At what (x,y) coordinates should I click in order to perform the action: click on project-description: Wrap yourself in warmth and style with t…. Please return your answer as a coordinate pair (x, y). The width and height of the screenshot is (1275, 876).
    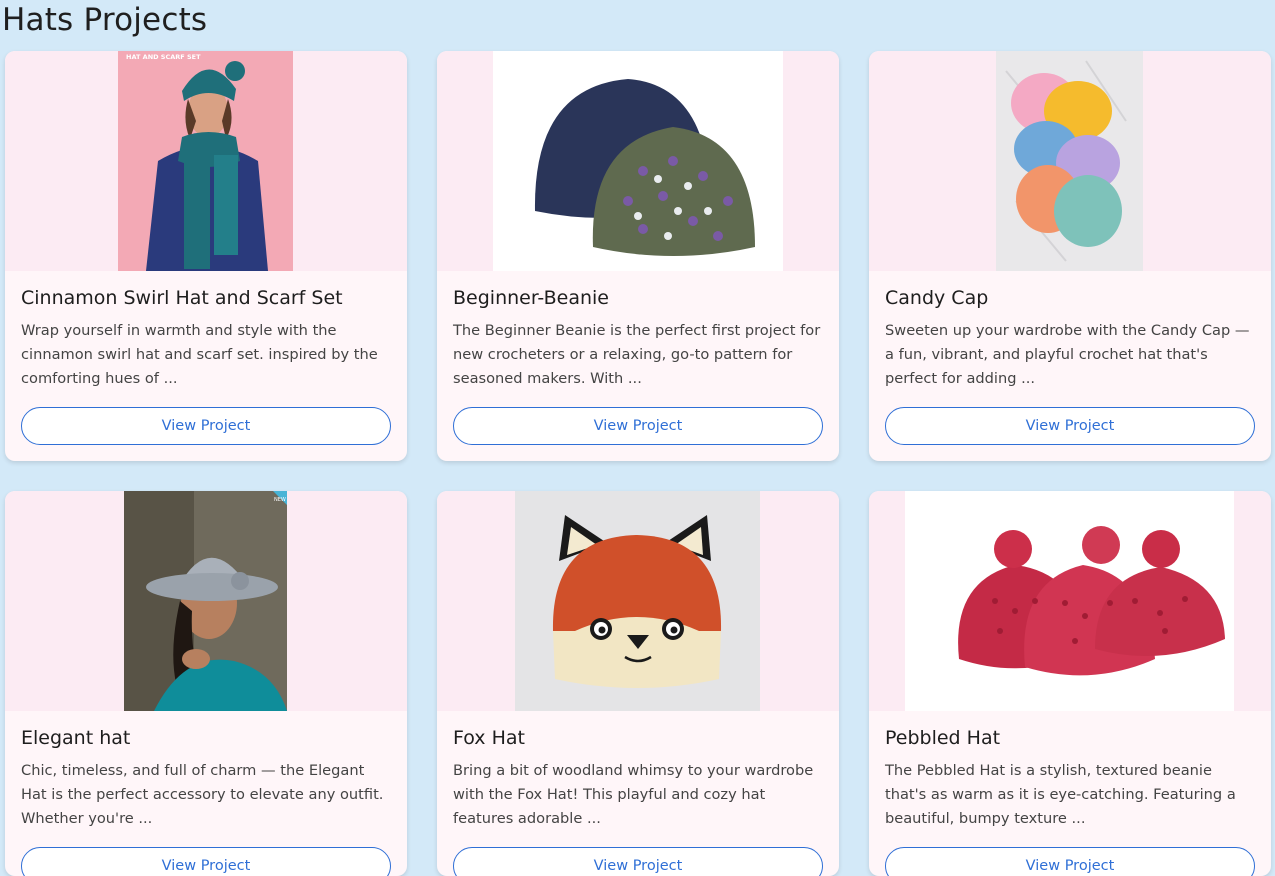
    Looking at the image, I should click on (199, 354).